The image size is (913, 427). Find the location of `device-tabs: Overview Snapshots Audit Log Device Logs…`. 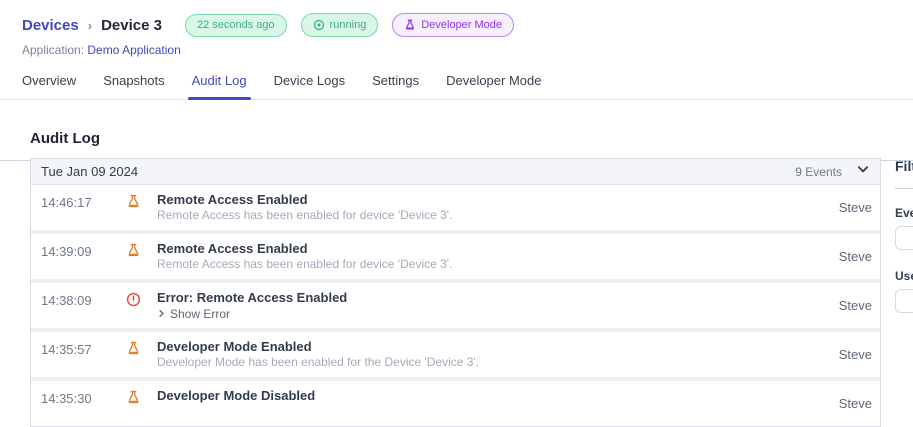

device-tabs: Overview Snapshots Audit Log Device Logs… is located at coordinates (456, 86).